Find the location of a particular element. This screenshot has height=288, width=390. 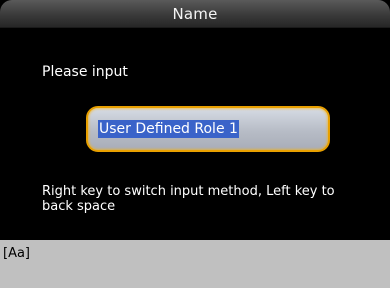

name-input-value: User Defined Role 1 is located at coordinates (168, 129).